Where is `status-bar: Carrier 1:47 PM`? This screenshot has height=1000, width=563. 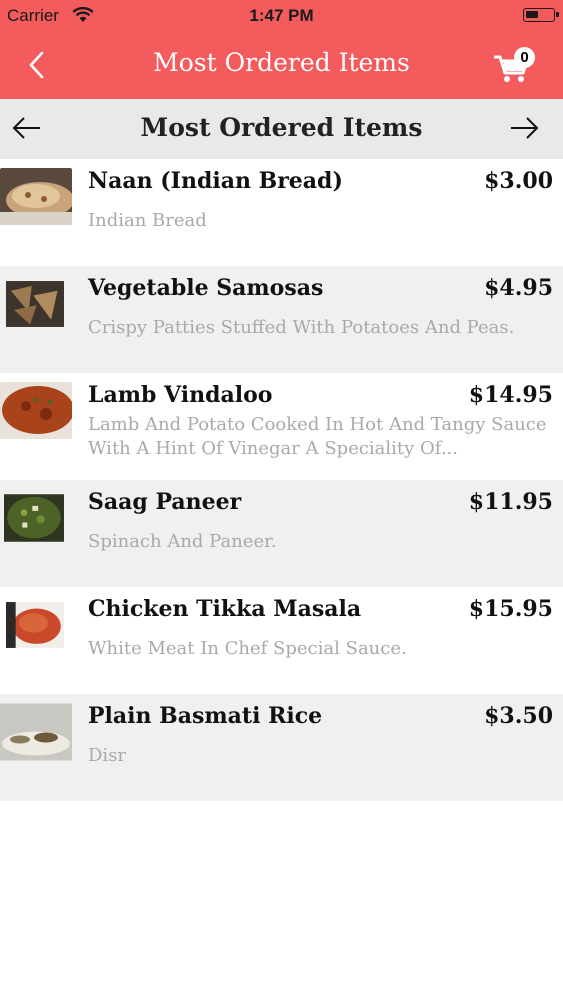
status-bar: Carrier 1:47 PM is located at coordinates (281, 16).